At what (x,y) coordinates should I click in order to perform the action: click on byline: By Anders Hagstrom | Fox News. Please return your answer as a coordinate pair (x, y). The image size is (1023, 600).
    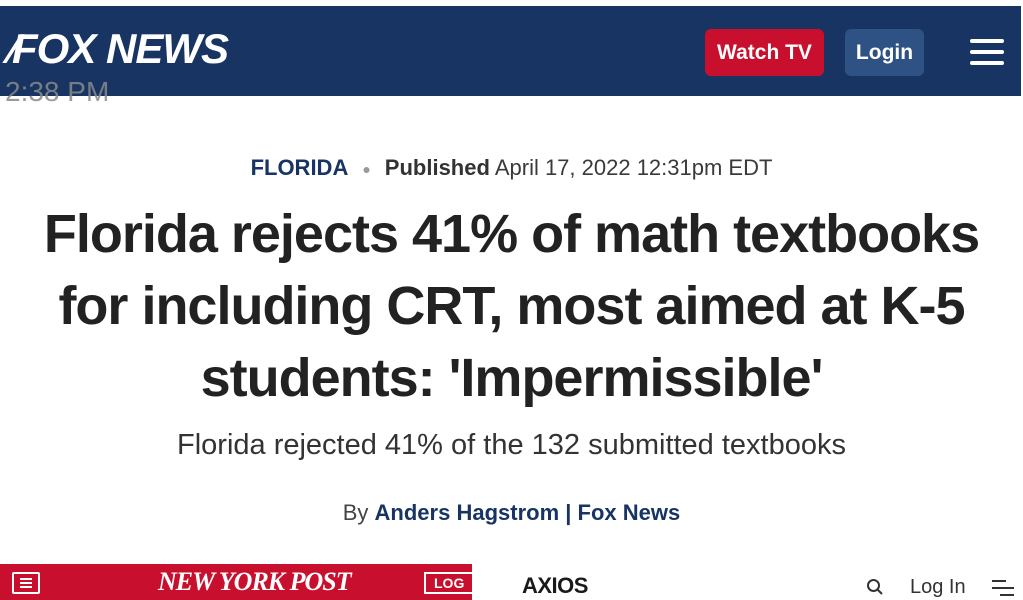
    Looking at the image, I should click on (511, 513).